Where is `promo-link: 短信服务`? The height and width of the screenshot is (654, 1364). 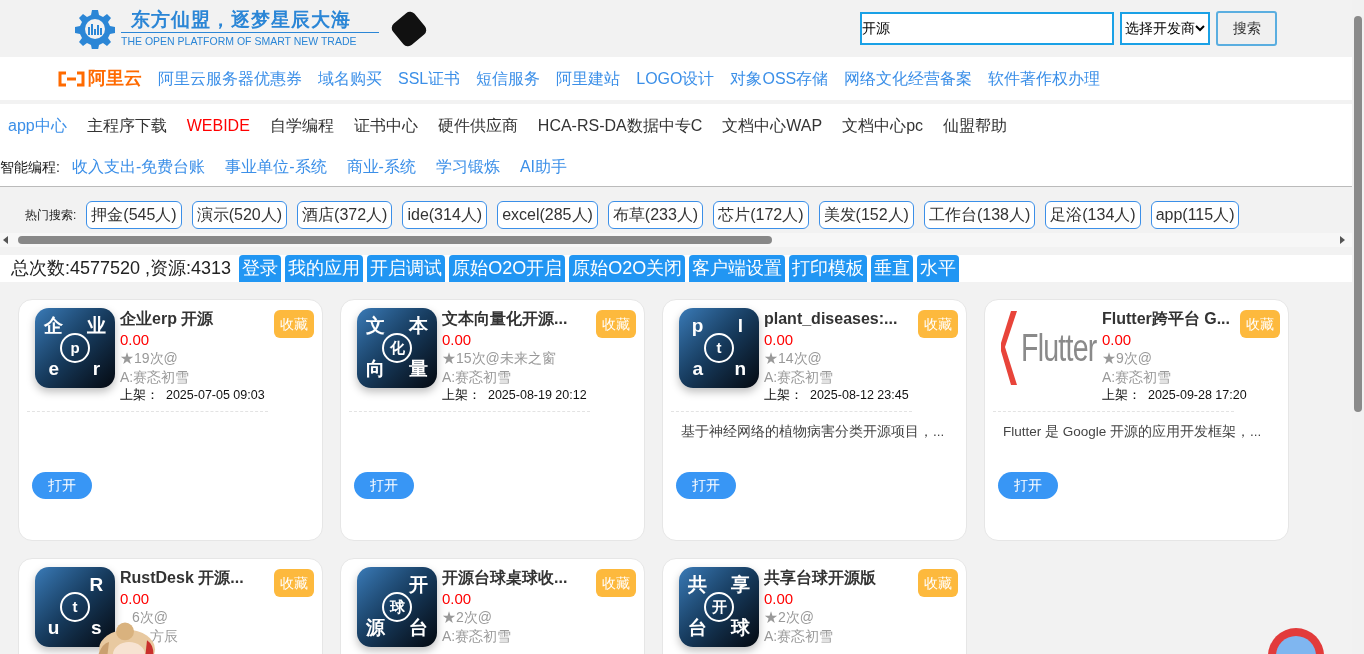
promo-link: 短信服务 is located at coordinates (508, 78).